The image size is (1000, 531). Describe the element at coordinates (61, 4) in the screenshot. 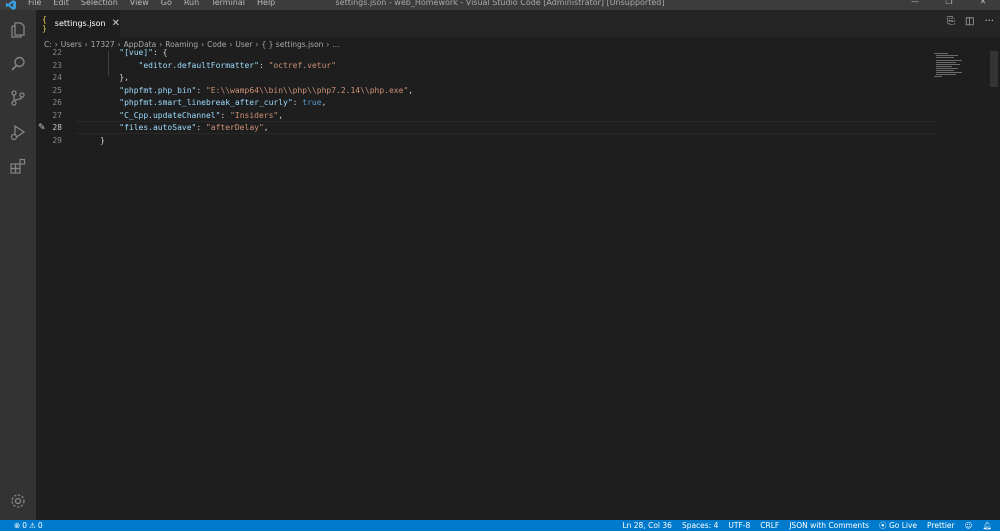

I see `menu-edit: Edit` at that location.